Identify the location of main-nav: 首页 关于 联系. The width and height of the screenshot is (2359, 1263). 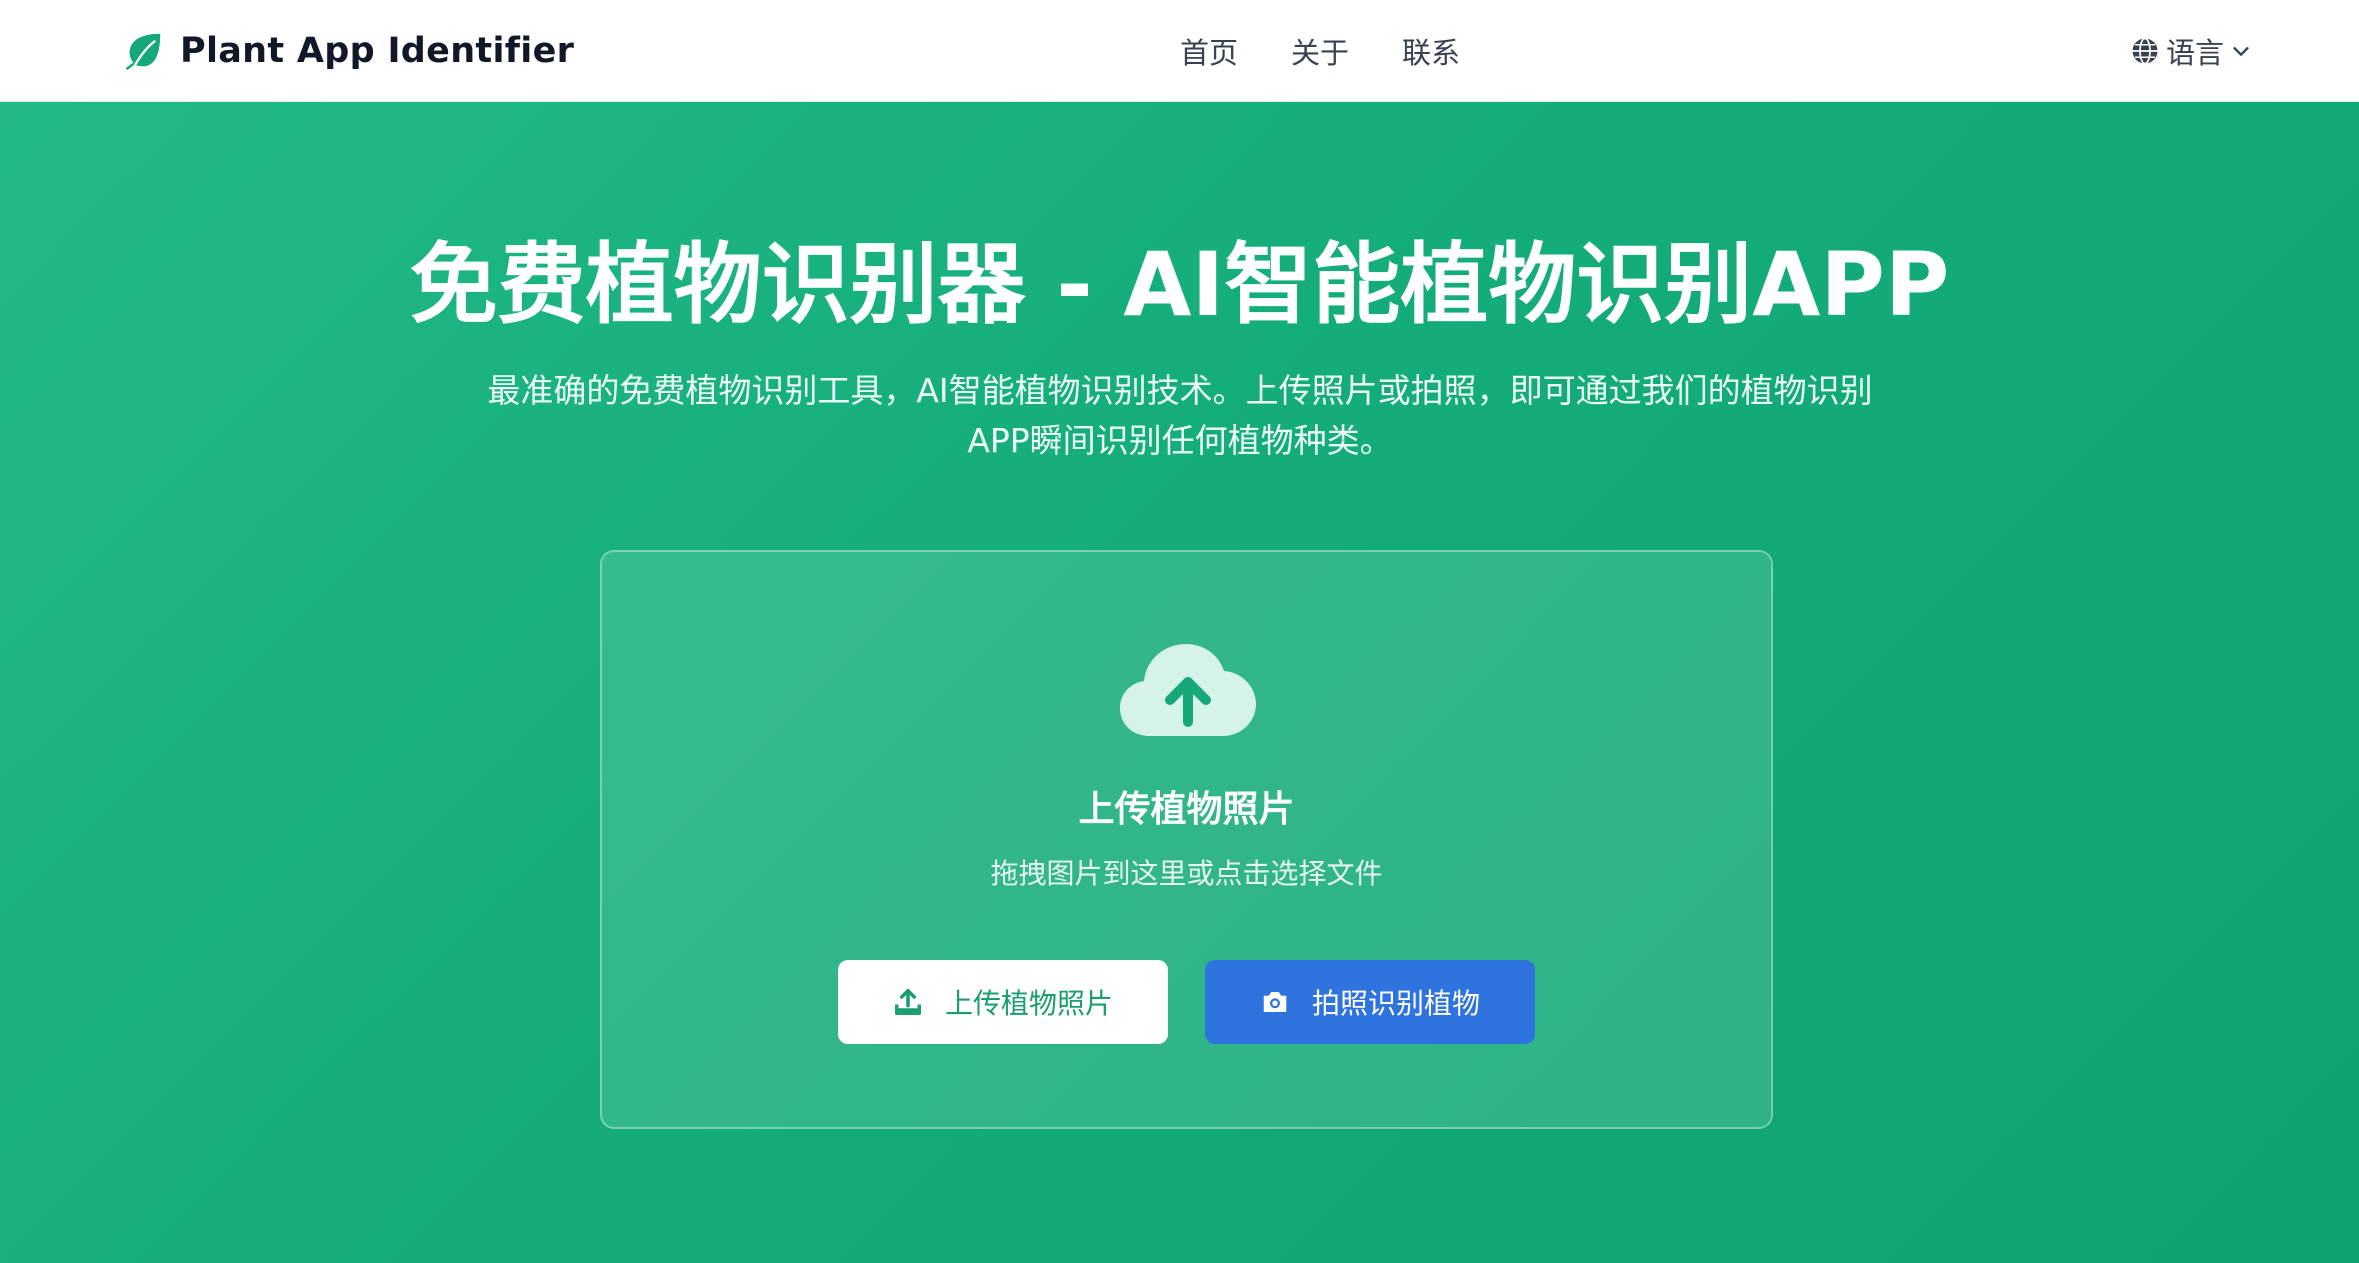
(1320, 51).